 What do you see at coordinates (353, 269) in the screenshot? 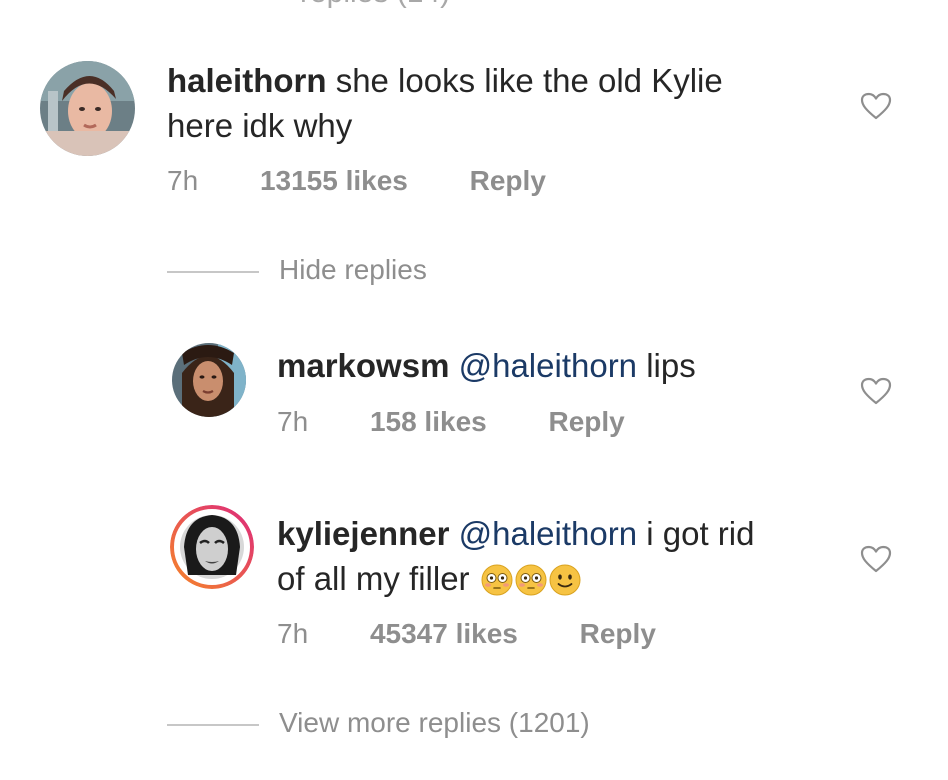
I see `hide-replies-label: Hide replies` at bounding box center [353, 269].